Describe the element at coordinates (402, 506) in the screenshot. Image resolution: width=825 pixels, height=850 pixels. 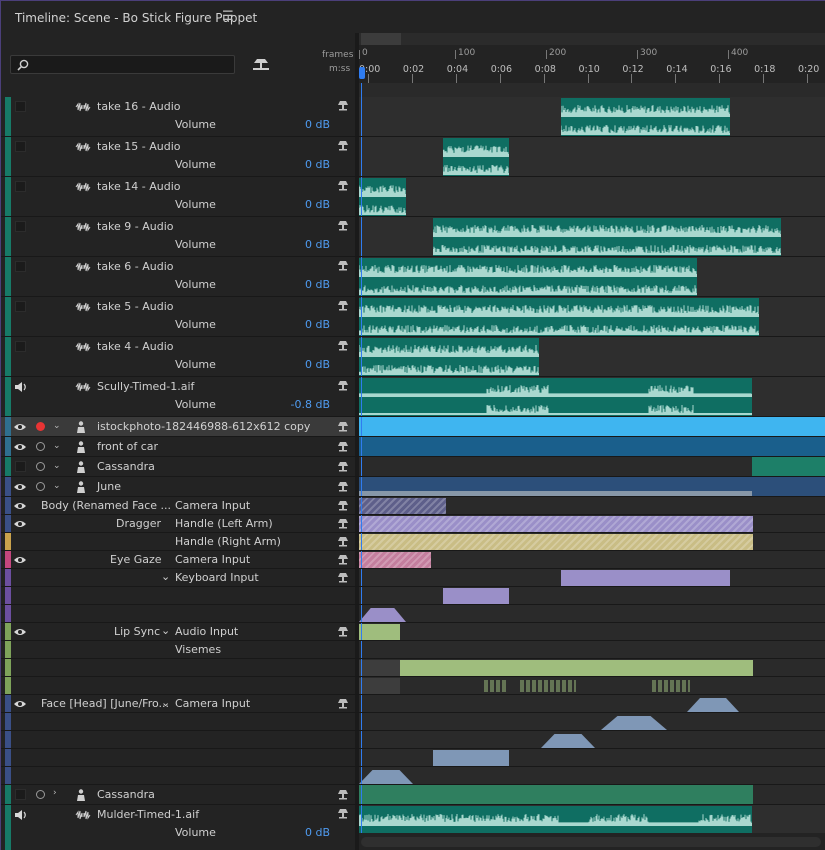
I see `body-camera-clip` at that location.